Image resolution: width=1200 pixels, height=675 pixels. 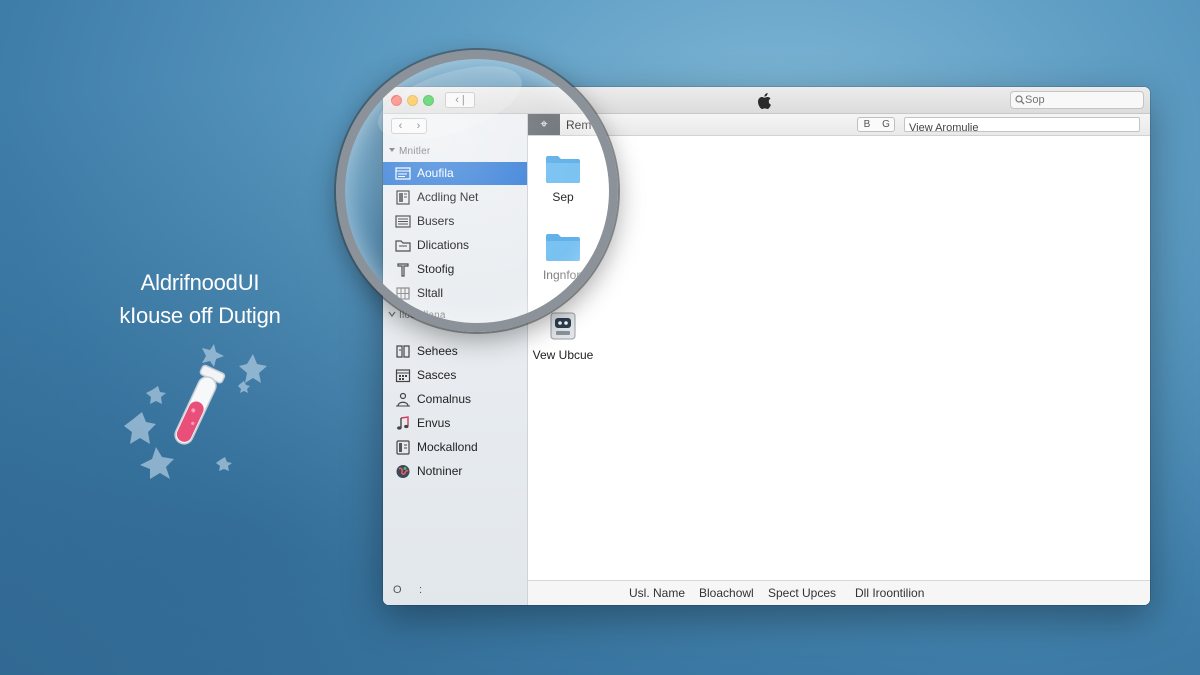 I want to click on column-header: Bloachowl, so click(x=726, y=593).